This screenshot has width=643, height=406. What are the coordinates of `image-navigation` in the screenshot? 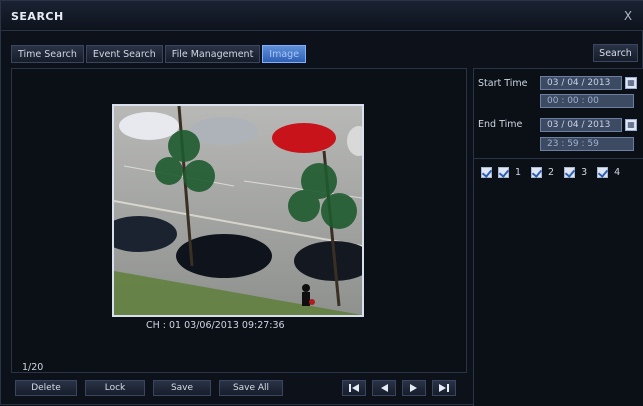 It's located at (399, 388).